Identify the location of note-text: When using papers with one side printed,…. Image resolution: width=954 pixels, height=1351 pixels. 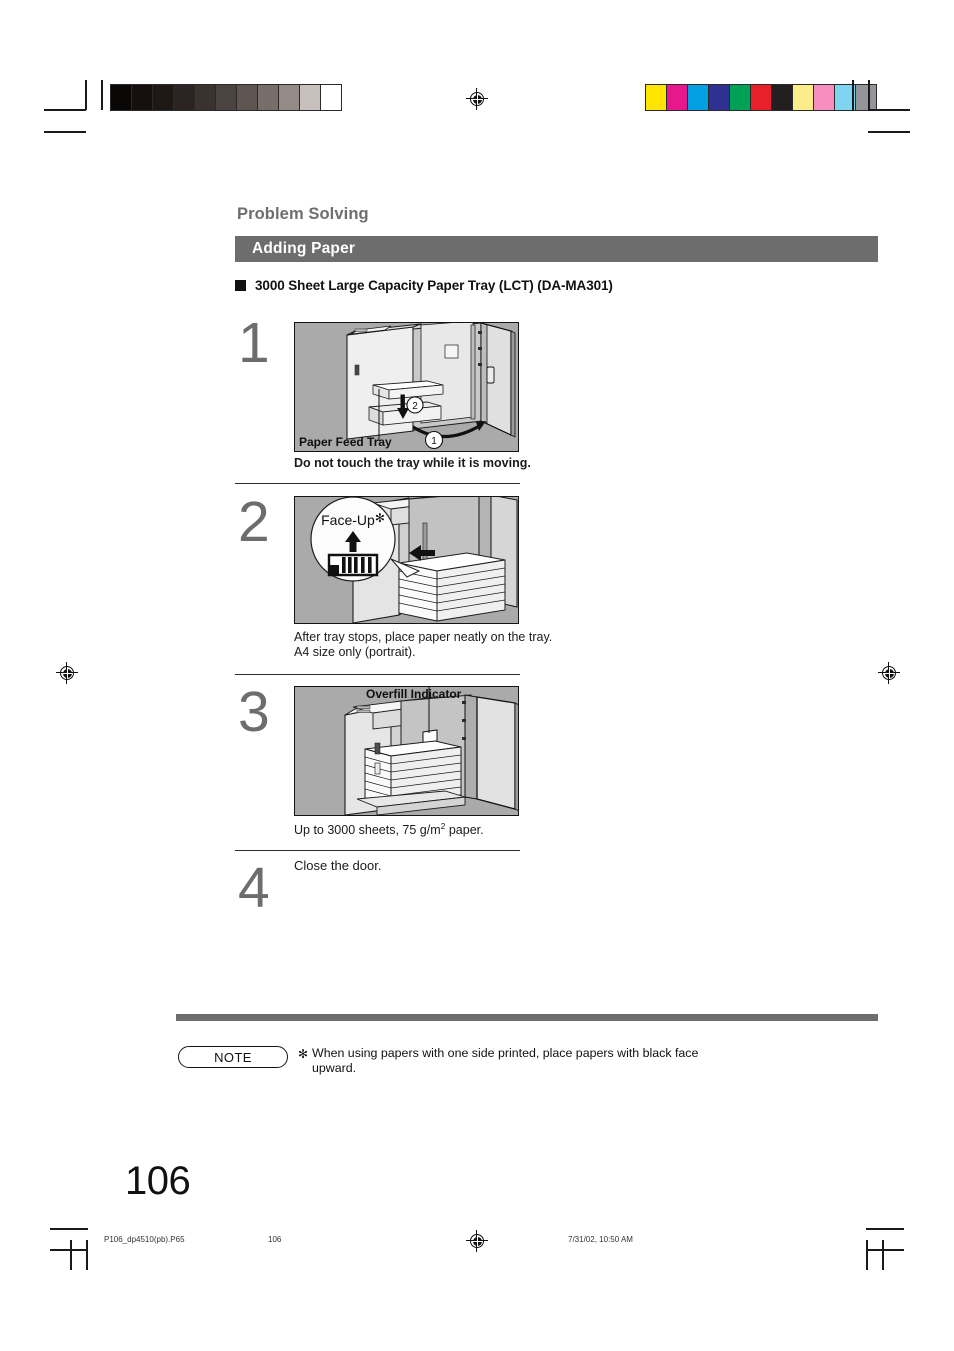
(505, 1060).